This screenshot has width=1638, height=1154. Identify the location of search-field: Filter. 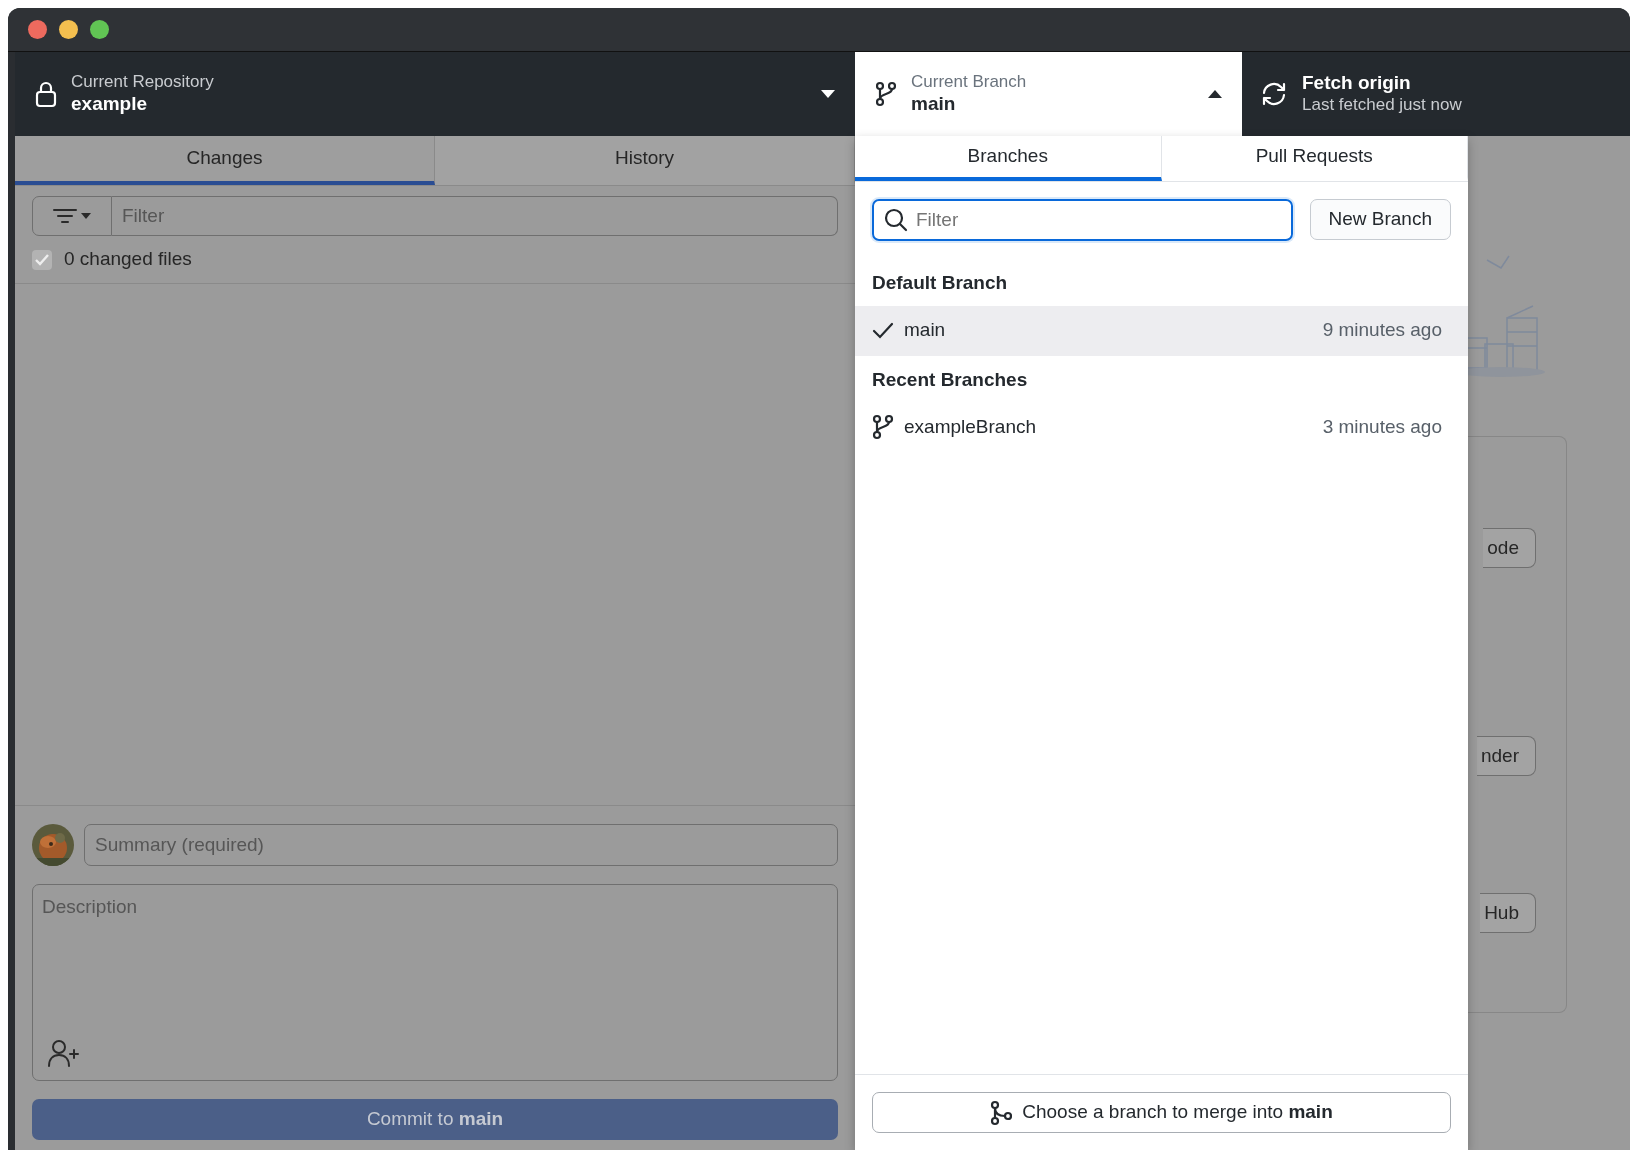
(1082, 220).